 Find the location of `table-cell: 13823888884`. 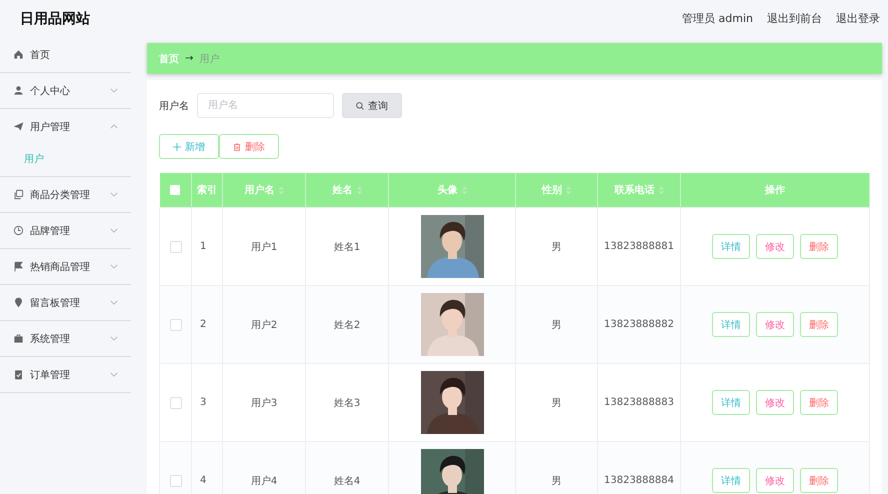

table-cell: 13823888884 is located at coordinates (639, 480).